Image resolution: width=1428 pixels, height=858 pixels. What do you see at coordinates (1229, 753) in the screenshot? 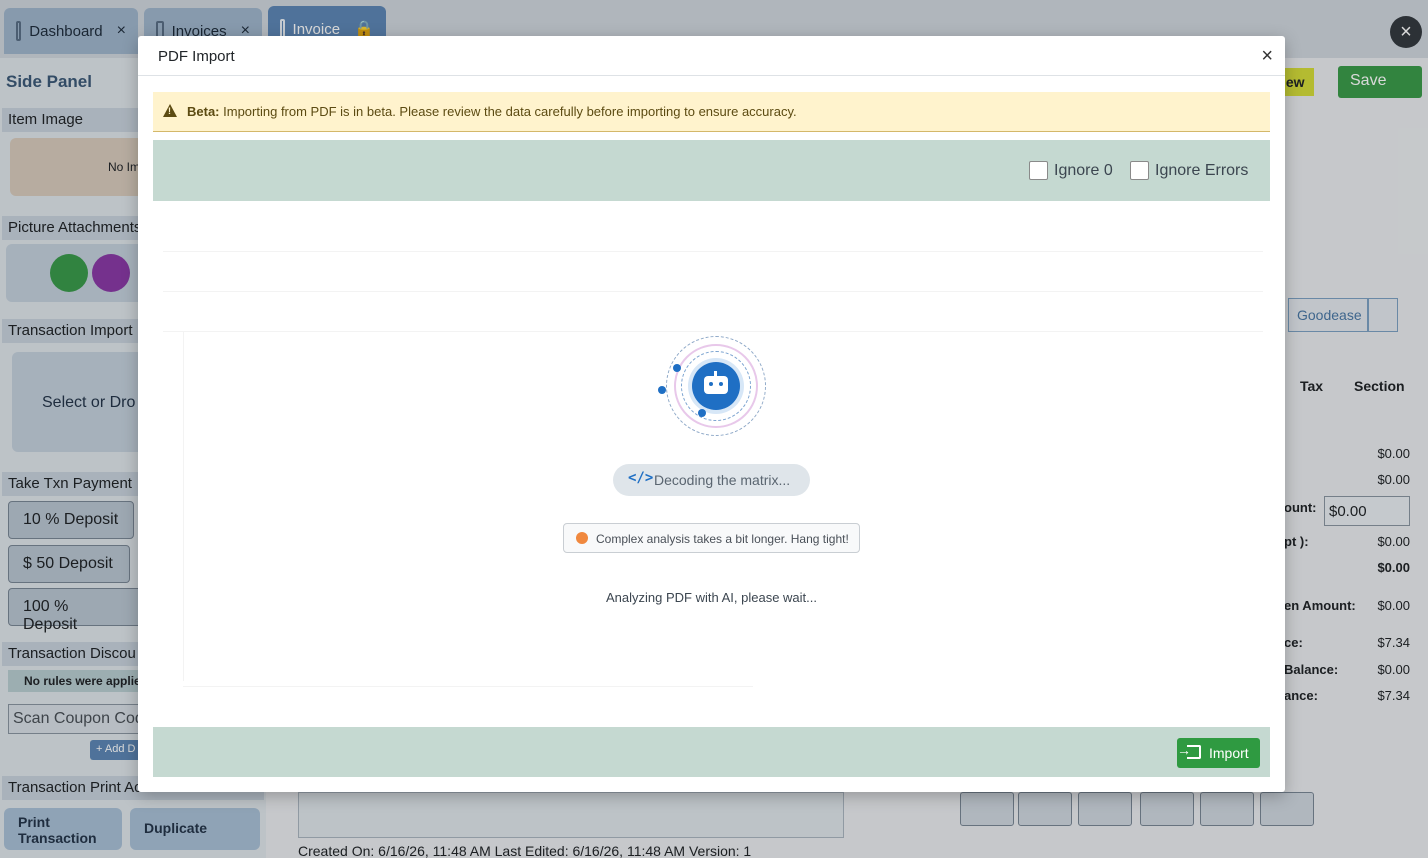
I see `import-label: Import` at bounding box center [1229, 753].